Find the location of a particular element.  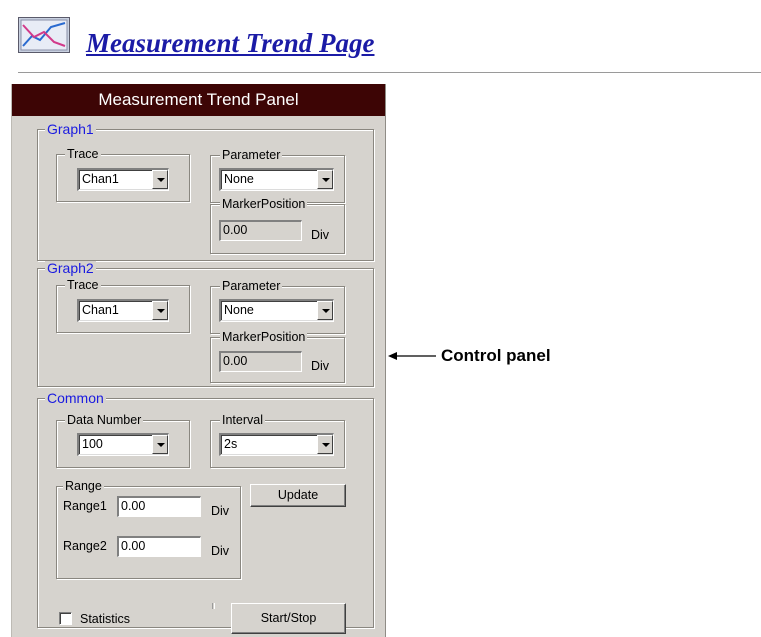

panel-title: Measurement Trend Panel is located at coordinates (198, 99).